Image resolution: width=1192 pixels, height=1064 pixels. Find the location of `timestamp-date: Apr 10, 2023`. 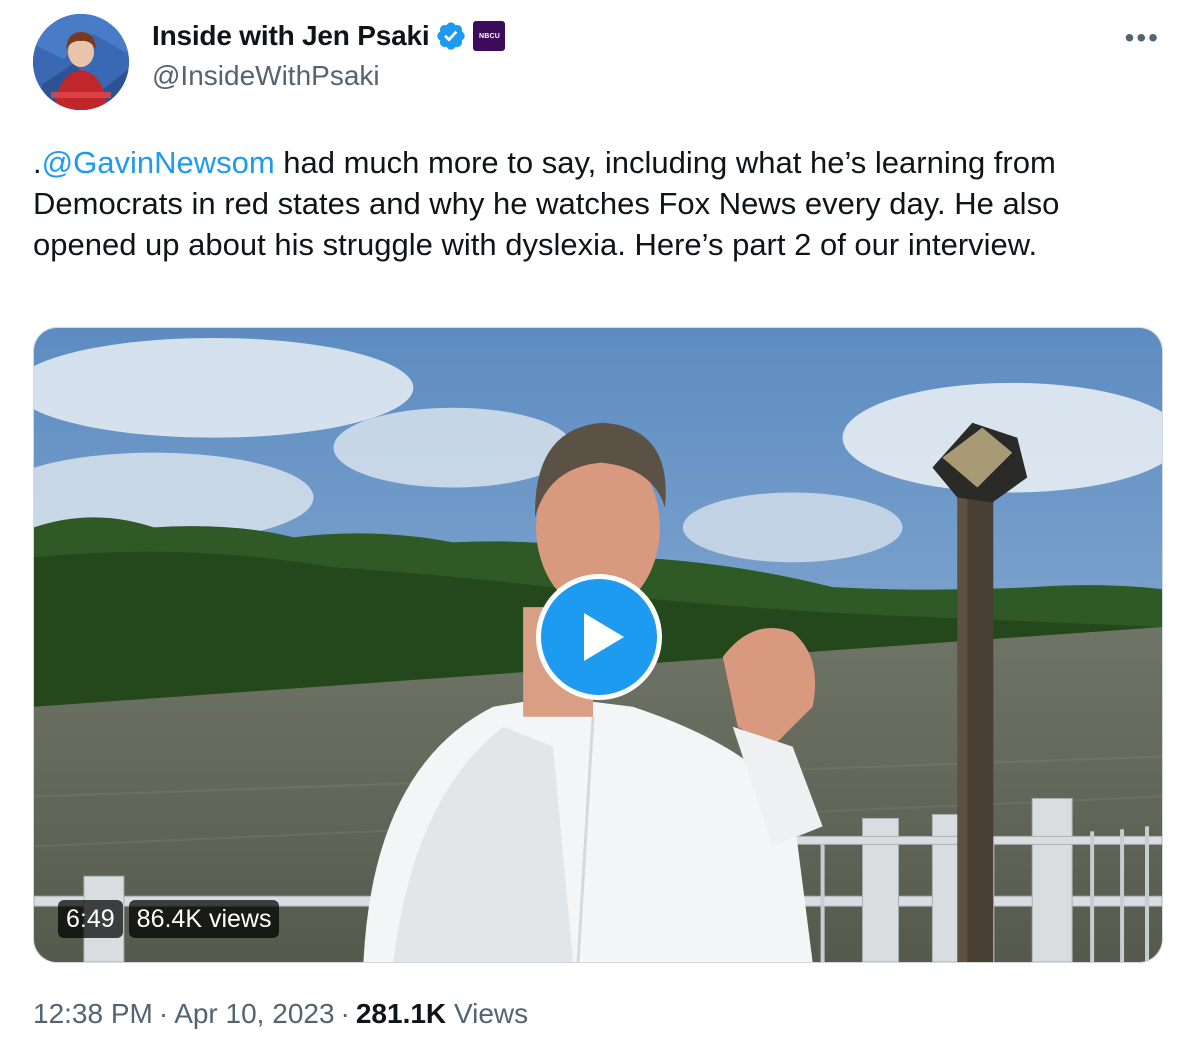

timestamp-date: Apr 10, 2023 is located at coordinates (254, 1013).